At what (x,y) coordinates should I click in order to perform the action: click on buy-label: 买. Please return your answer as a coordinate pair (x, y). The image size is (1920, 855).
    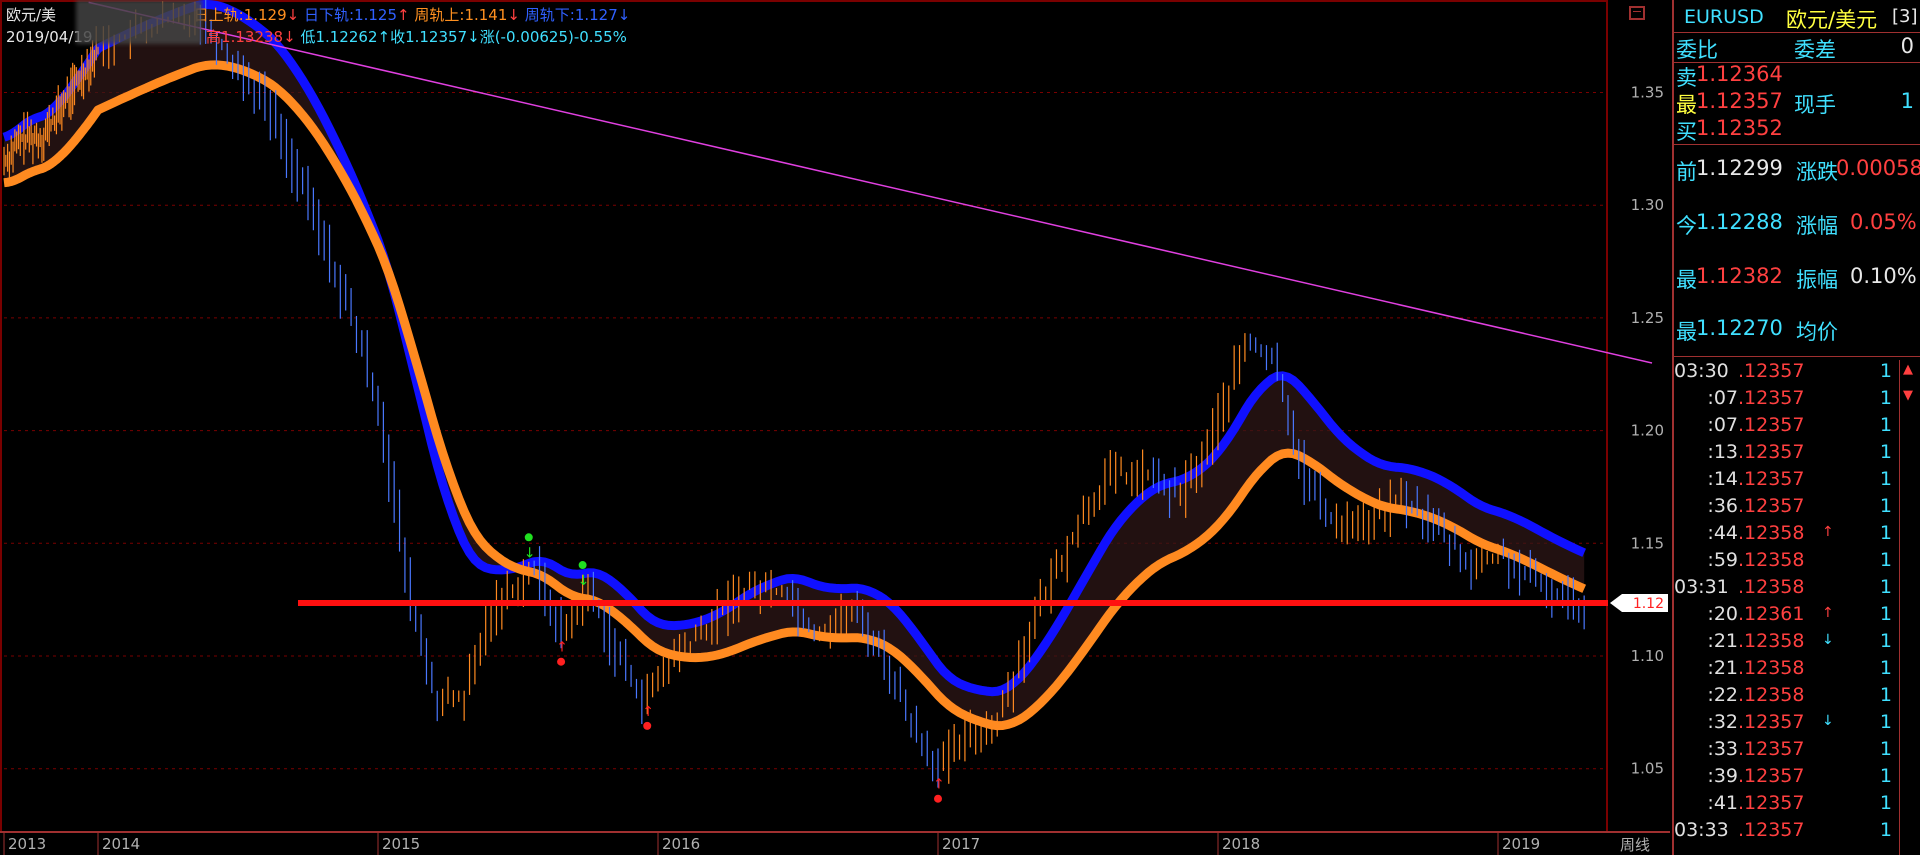
    Looking at the image, I should click on (1686, 132).